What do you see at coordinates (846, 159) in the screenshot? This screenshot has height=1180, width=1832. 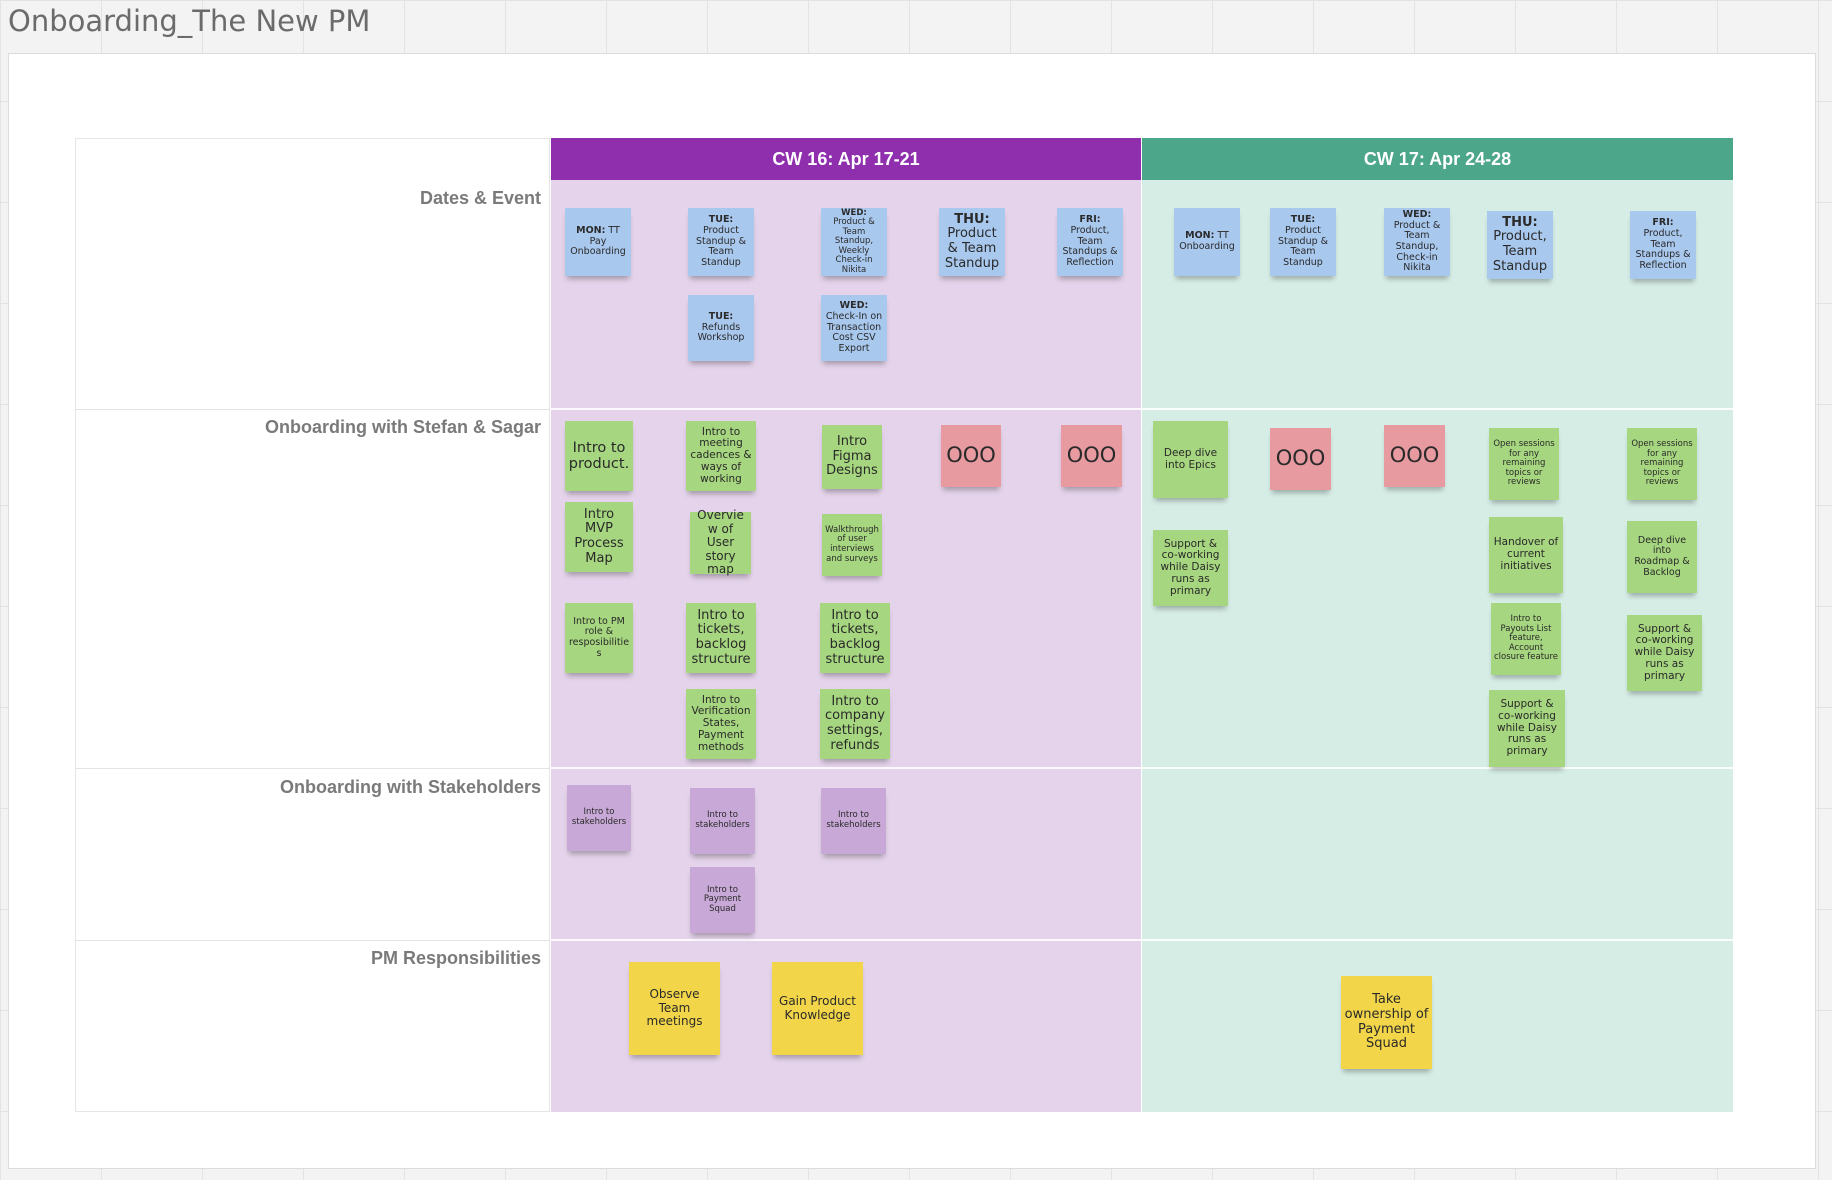 I see `week-header-cw16: CW 16: Apr 17-21` at bounding box center [846, 159].